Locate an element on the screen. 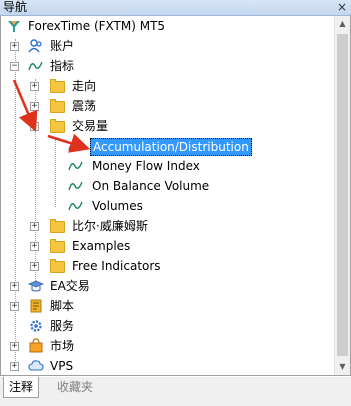 This screenshot has width=351, height=406. tree-item-free-indicators: + Free Indicators is located at coordinates (154, 266).